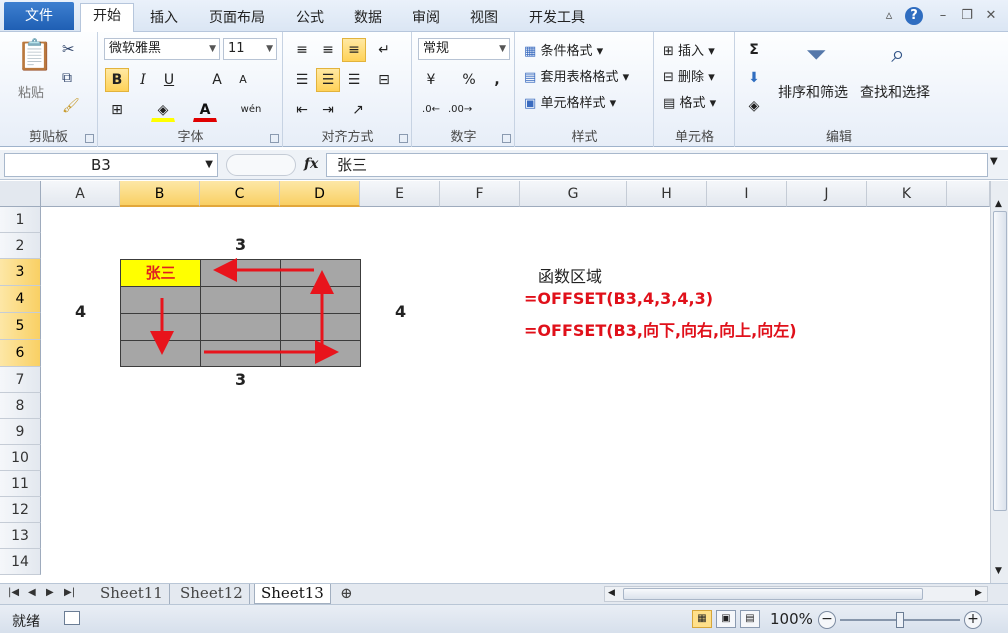  I want to click on page-break-view-icon: ▤, so click(750, 619).